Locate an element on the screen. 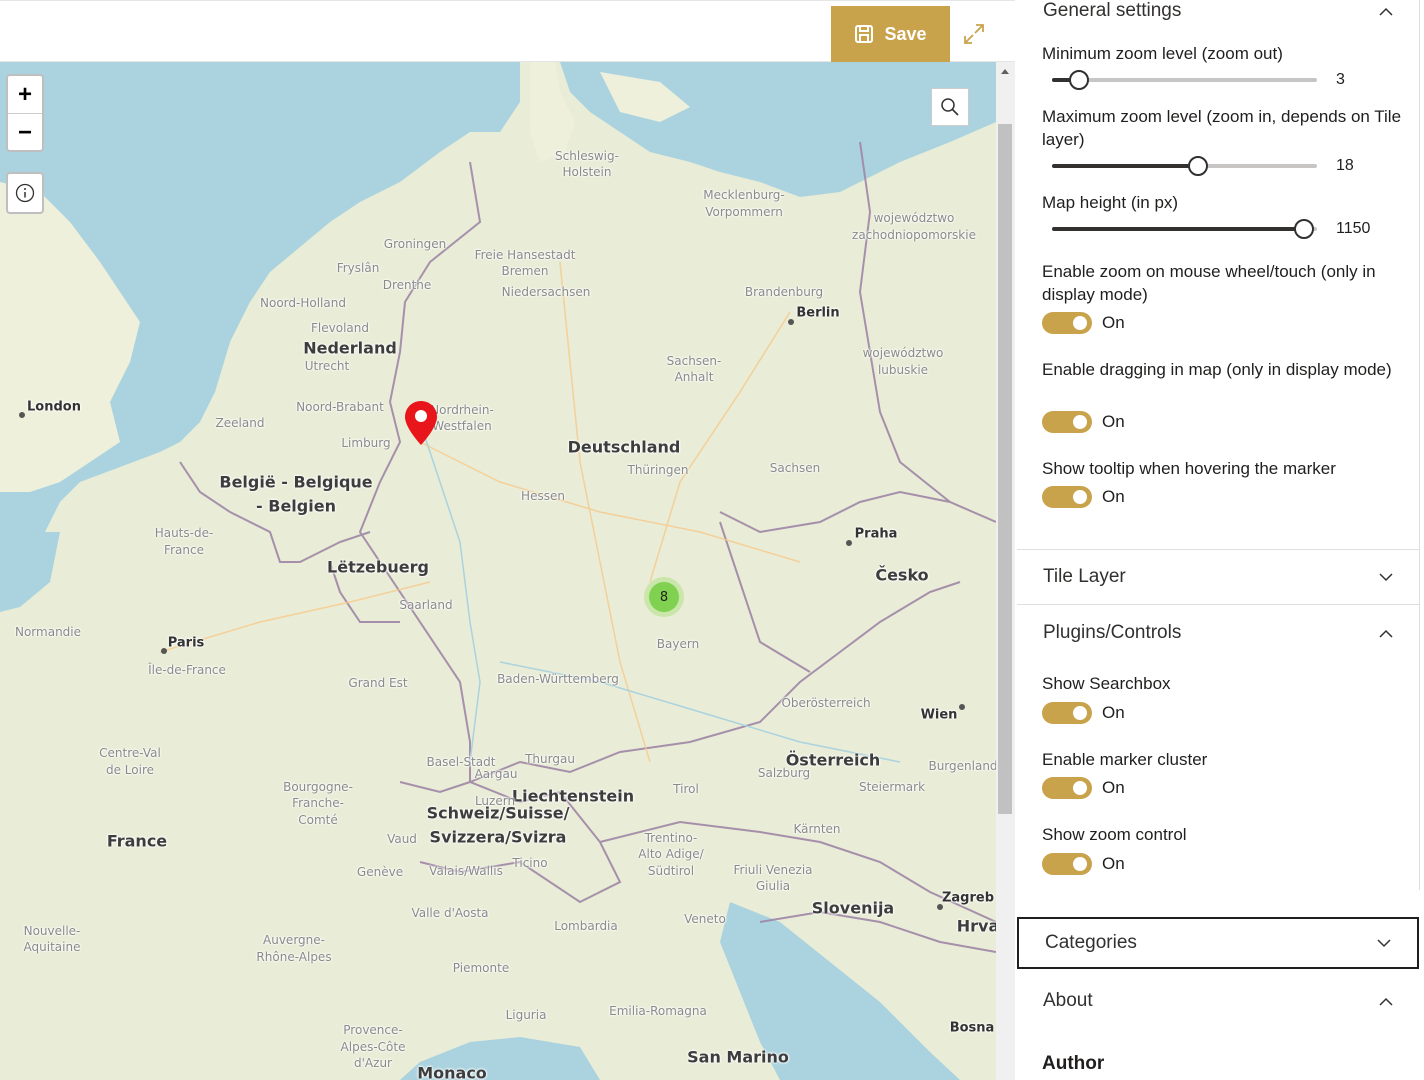 Image resolution: width=1424 pixels, height=1080 pixels. map-label-region: Niedersachsen is located at coordinates (546, 292).